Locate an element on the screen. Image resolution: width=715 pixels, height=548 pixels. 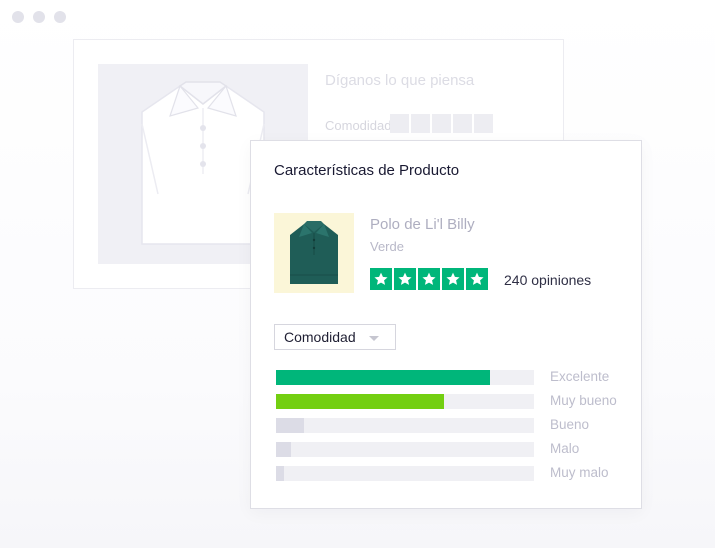
rating-bar-label: Bueno is located at coordinates (570, 424).